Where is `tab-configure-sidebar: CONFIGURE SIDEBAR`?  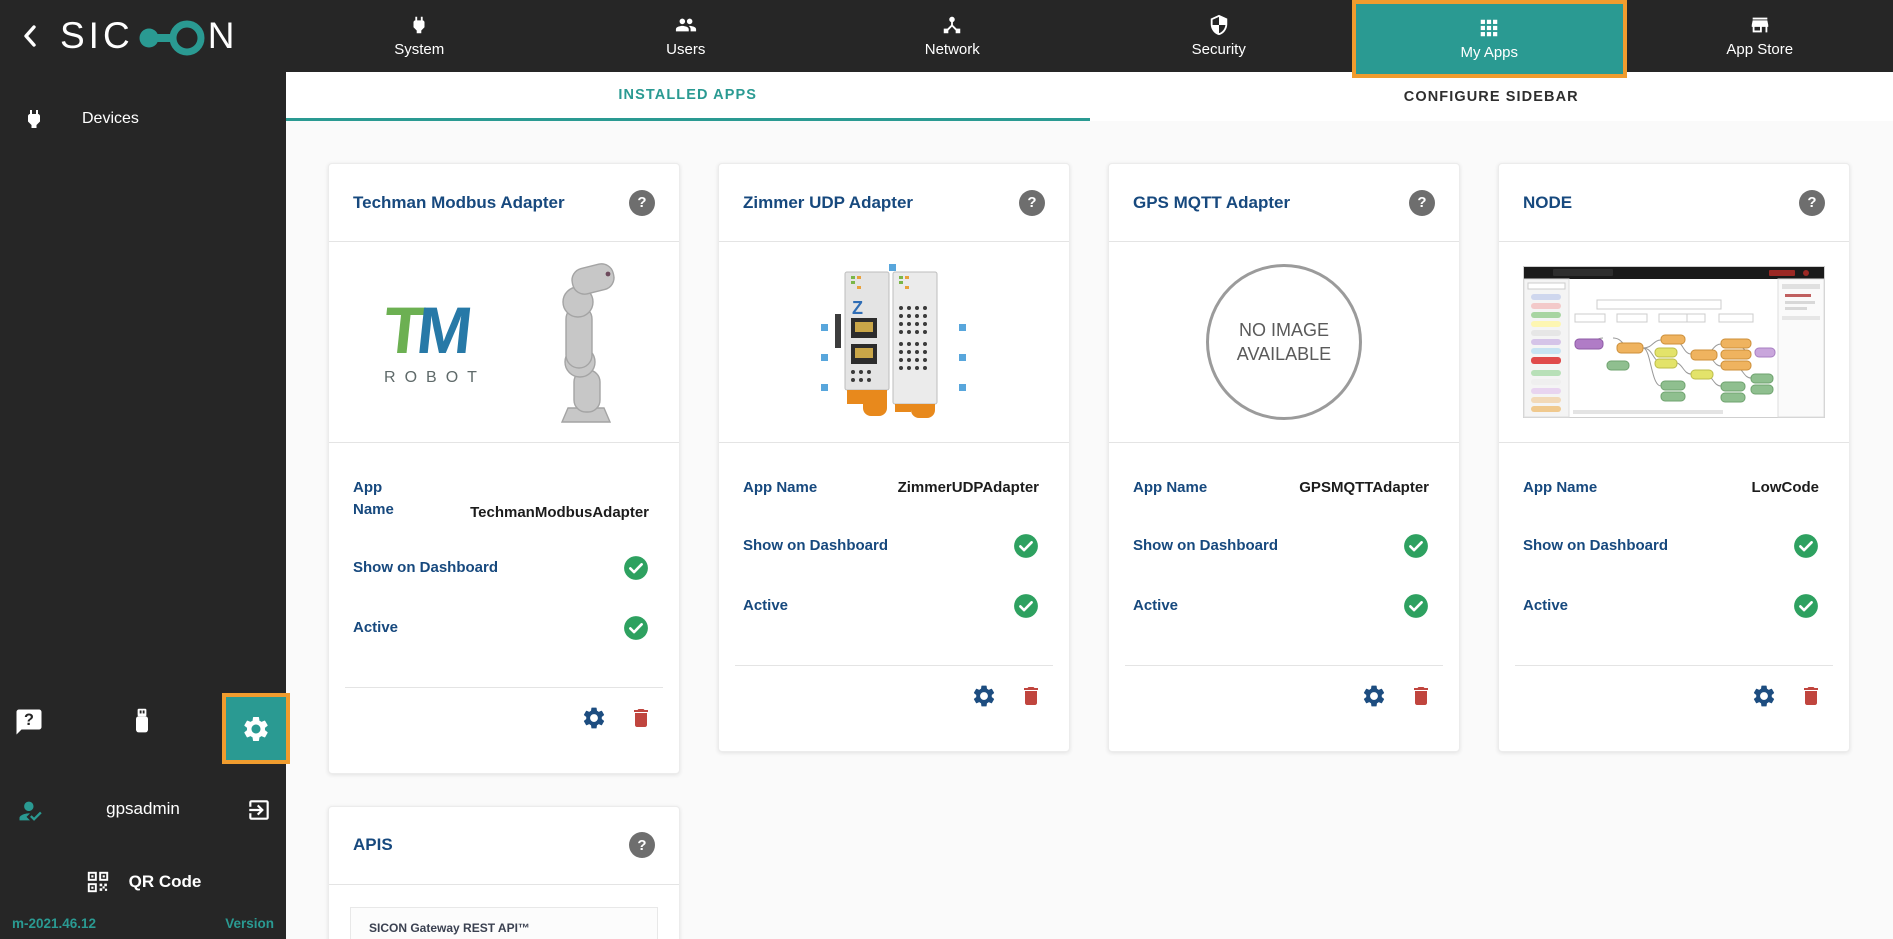 tab-configure-sidebar: CONFIGURE SIDEBAR is located at coordinates (1491, 96).